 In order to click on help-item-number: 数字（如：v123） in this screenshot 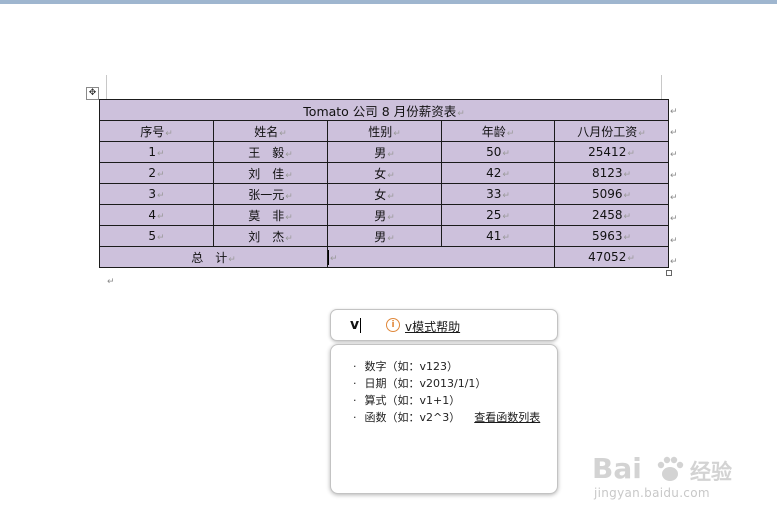, I will do `click(446, 366)`.